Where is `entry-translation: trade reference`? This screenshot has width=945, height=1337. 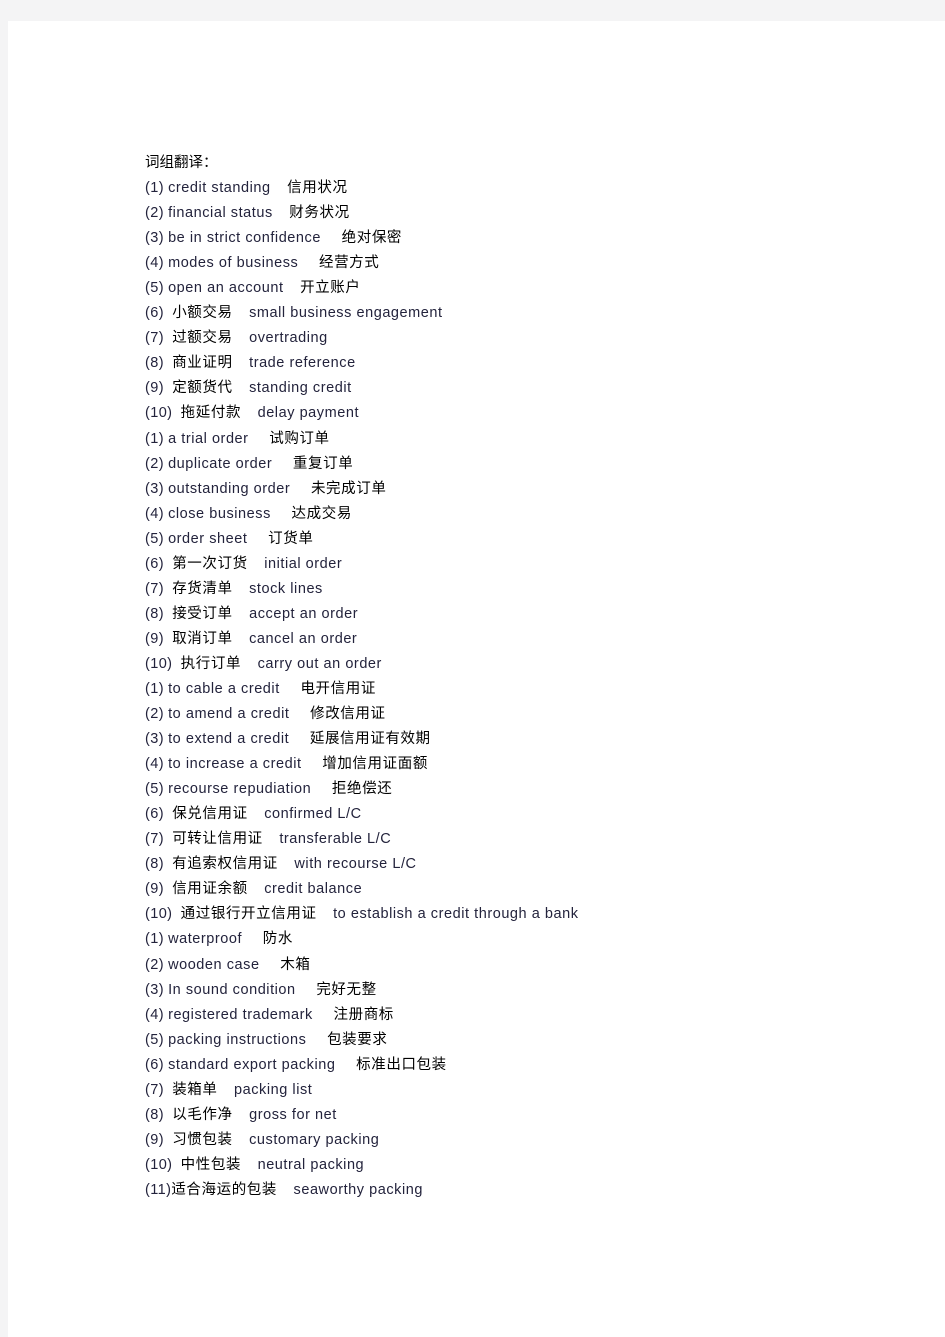
entry-translation: trade reference is located at coordinates (302, 363).